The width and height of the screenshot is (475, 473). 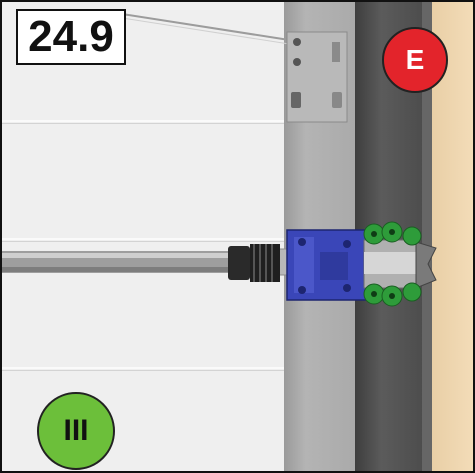 What do you see at coordinates (415, 60) in the screenshot?
I see `badge-e: E` at bounding box center [415, 60].